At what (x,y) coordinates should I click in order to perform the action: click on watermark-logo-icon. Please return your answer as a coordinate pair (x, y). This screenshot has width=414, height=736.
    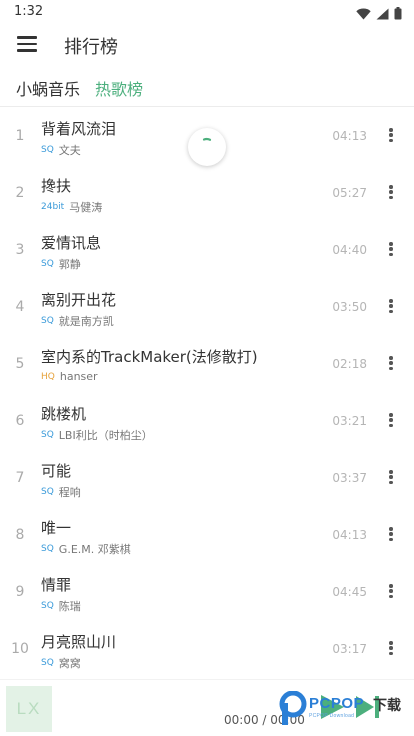
    Looking at the image, I should click on (293, 710).